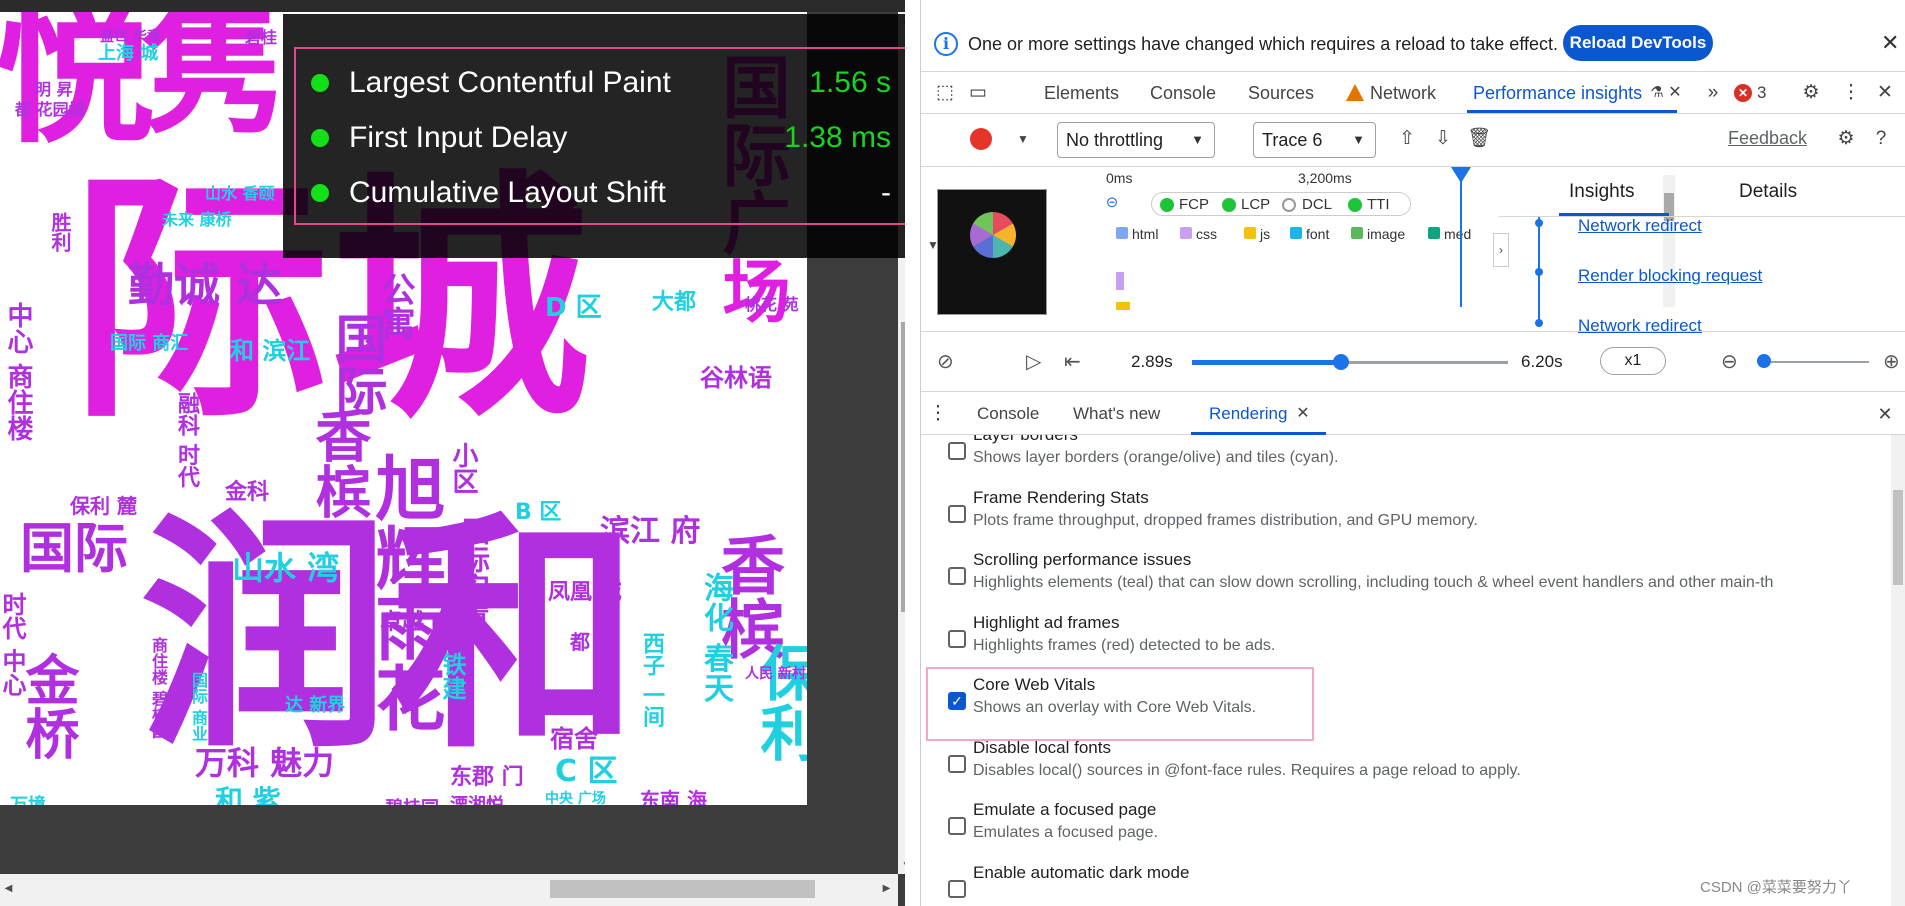 Image resolution: width=1905 pixels, height=906 pixels. What do you see at coordinates (1413, 362) in the screenshot?
I see `playback-bar: ⊘ ▷ ⇤ 2.89s 6.20s x1 ⊖ ⊕` at bounding box center [1413, 362].